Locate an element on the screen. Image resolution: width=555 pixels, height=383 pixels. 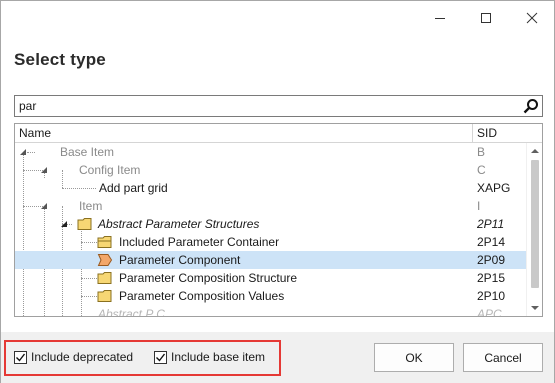
scroll-down-button is located at coordinates (534, 308).